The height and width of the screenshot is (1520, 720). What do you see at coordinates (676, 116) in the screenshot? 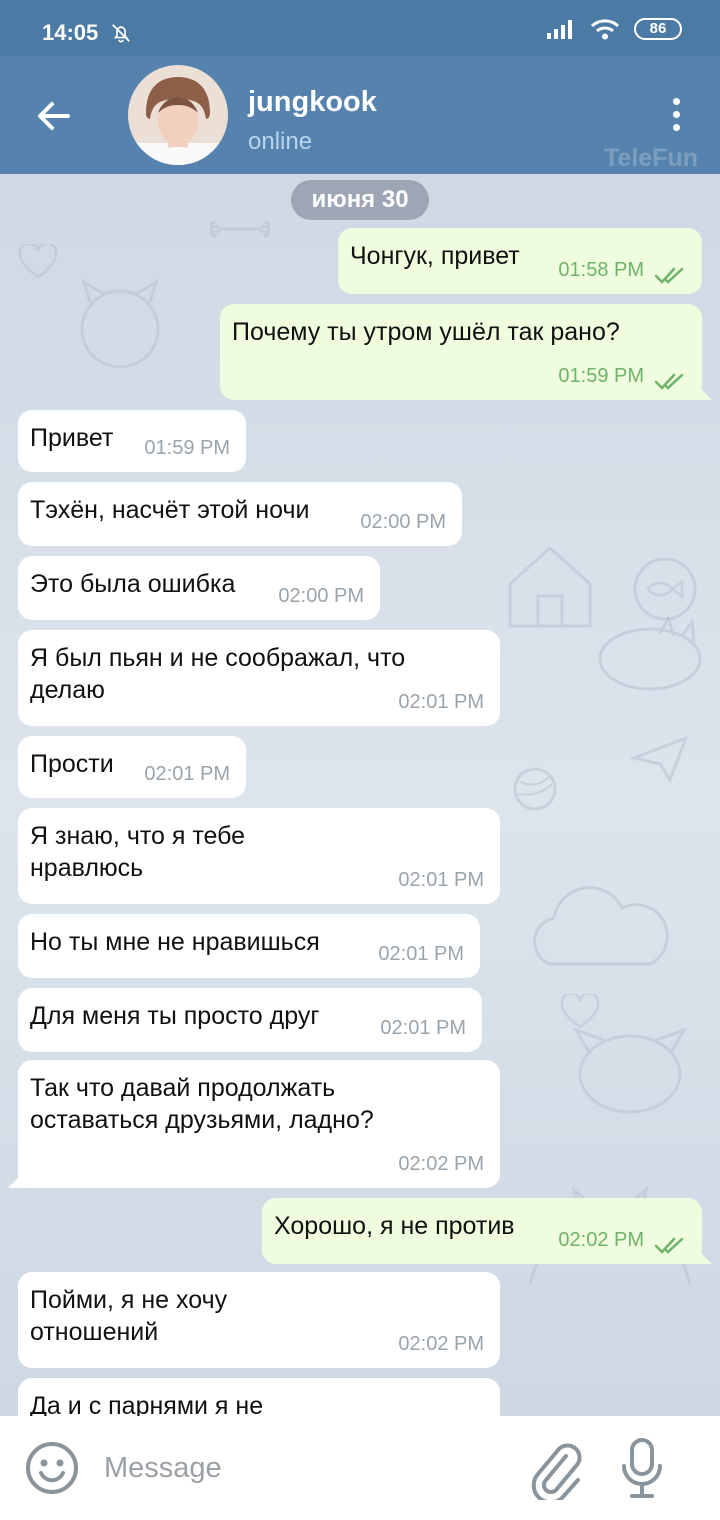
I see `more-vertical-icon` at bounding box center [676, 116].